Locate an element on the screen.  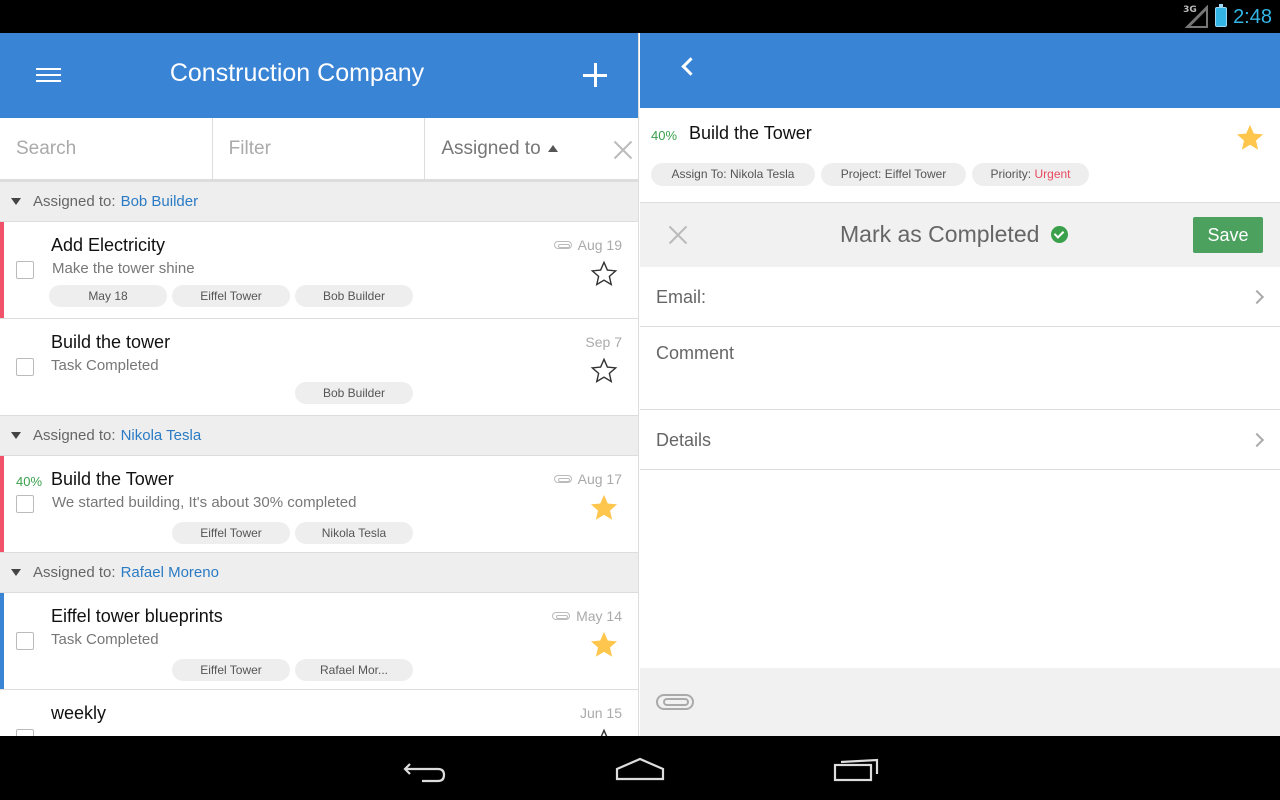
sort-dropdown: Assigned to is located at coordinates (531, 148).